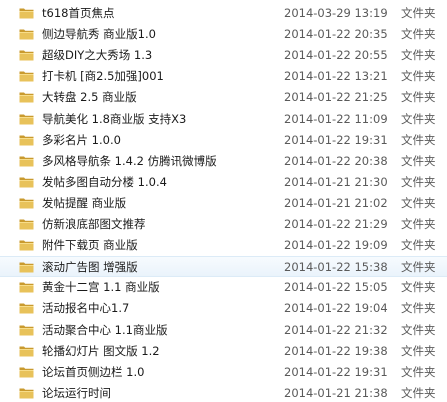 This screenshot has height=402, width=447. I want to click on file-name: 论坛首页侧边栏 1.0, so click(93, 371).